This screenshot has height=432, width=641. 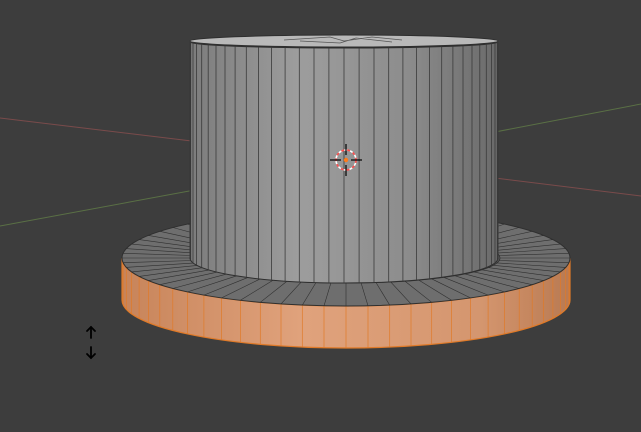 What do you see at coordinates (100, 130) in the screenshot?
I see `grid-axis-x-left` at bounding box center [100, 130].